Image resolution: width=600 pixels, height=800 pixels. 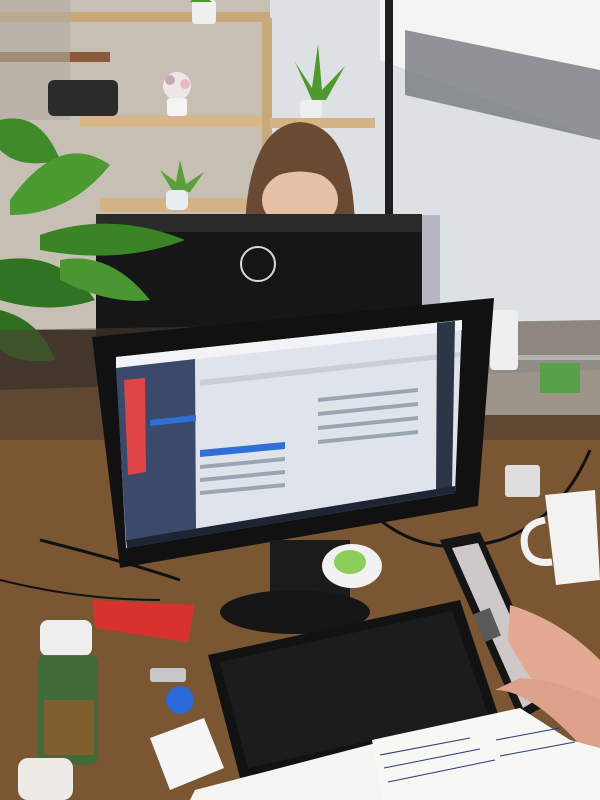 I want to click on glass-frame, so click(x=389, y=115).